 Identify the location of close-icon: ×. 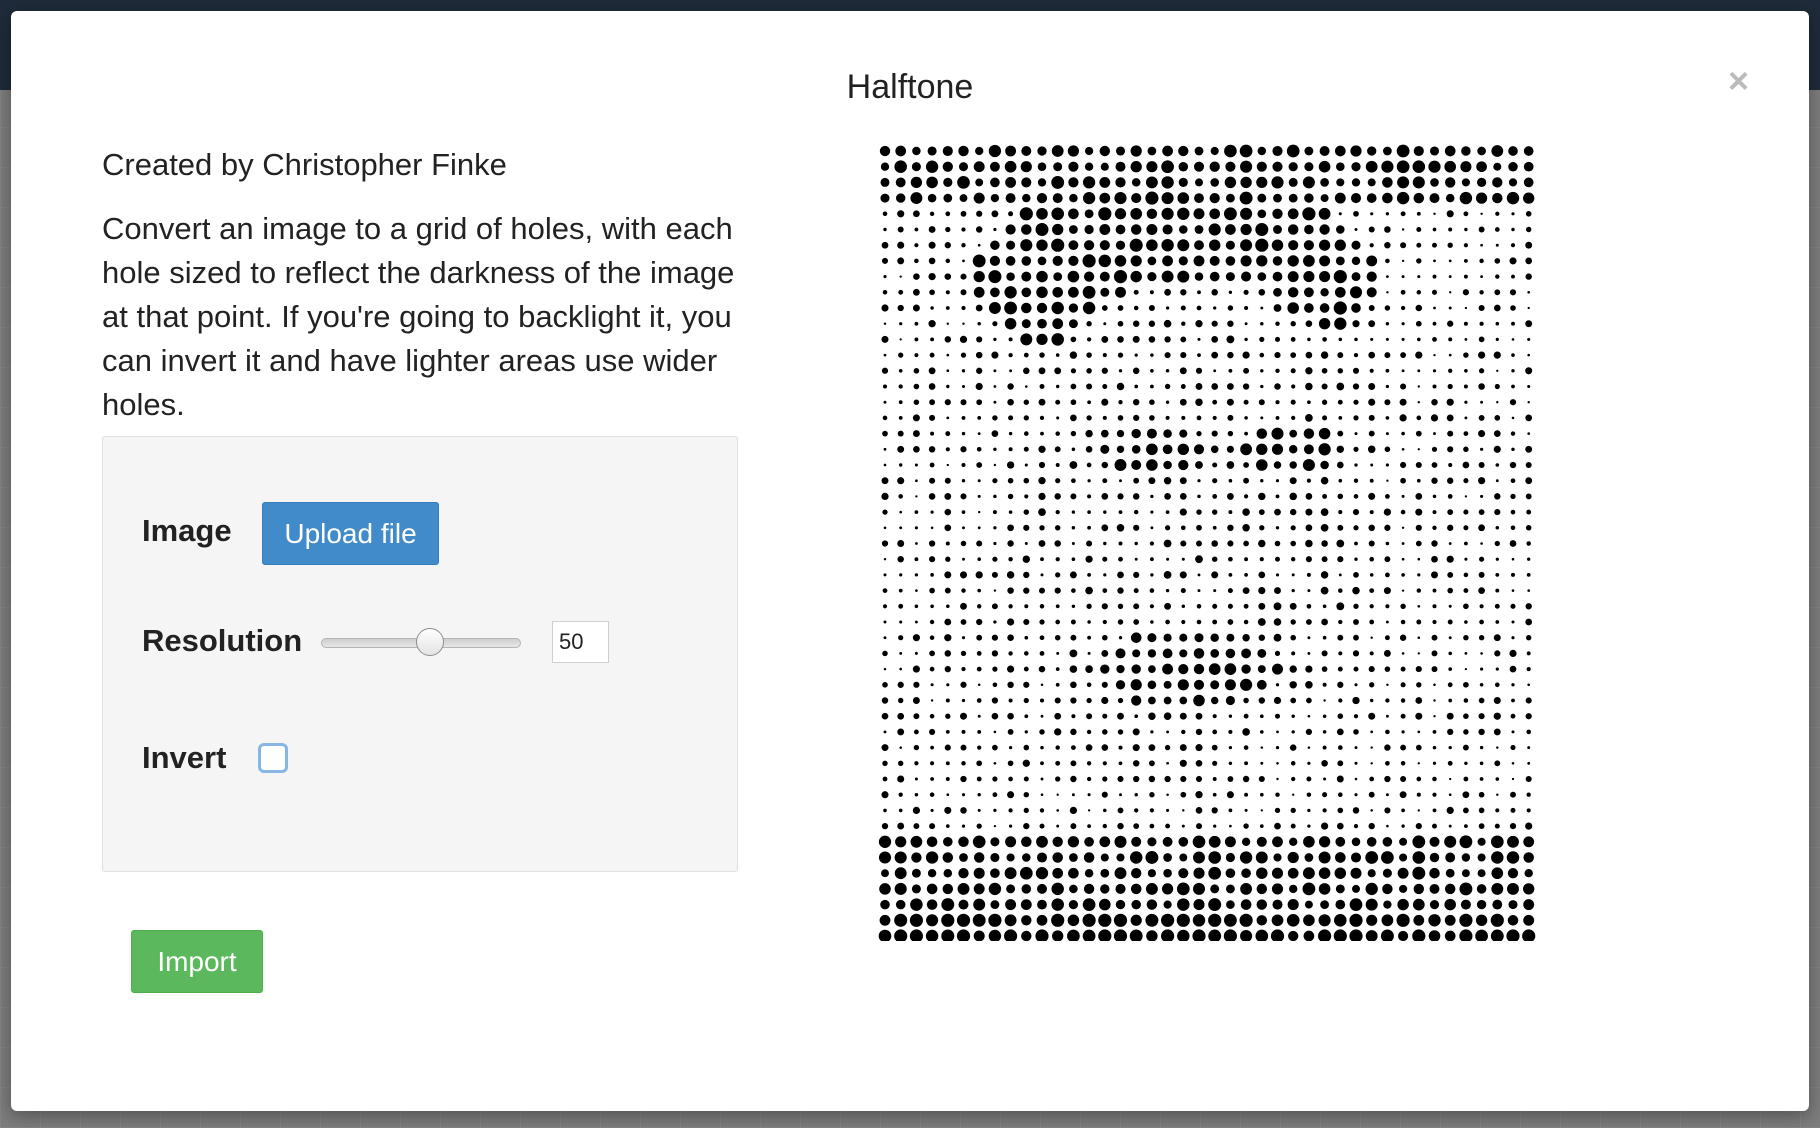
(1738, 81).